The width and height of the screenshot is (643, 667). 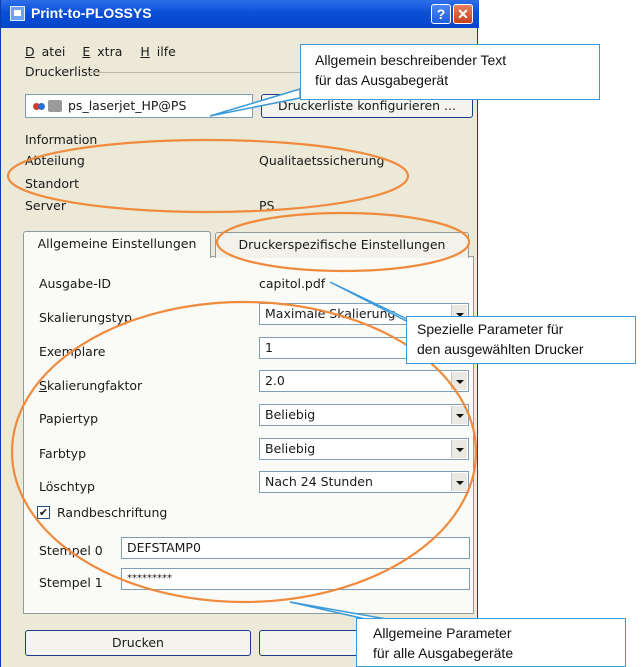 What do you see at coordinates (443, 653) in the screenshot?
I see `callout-bottom-line-2: für alle Ausgabegeräte` at bounding box center [443, 653].